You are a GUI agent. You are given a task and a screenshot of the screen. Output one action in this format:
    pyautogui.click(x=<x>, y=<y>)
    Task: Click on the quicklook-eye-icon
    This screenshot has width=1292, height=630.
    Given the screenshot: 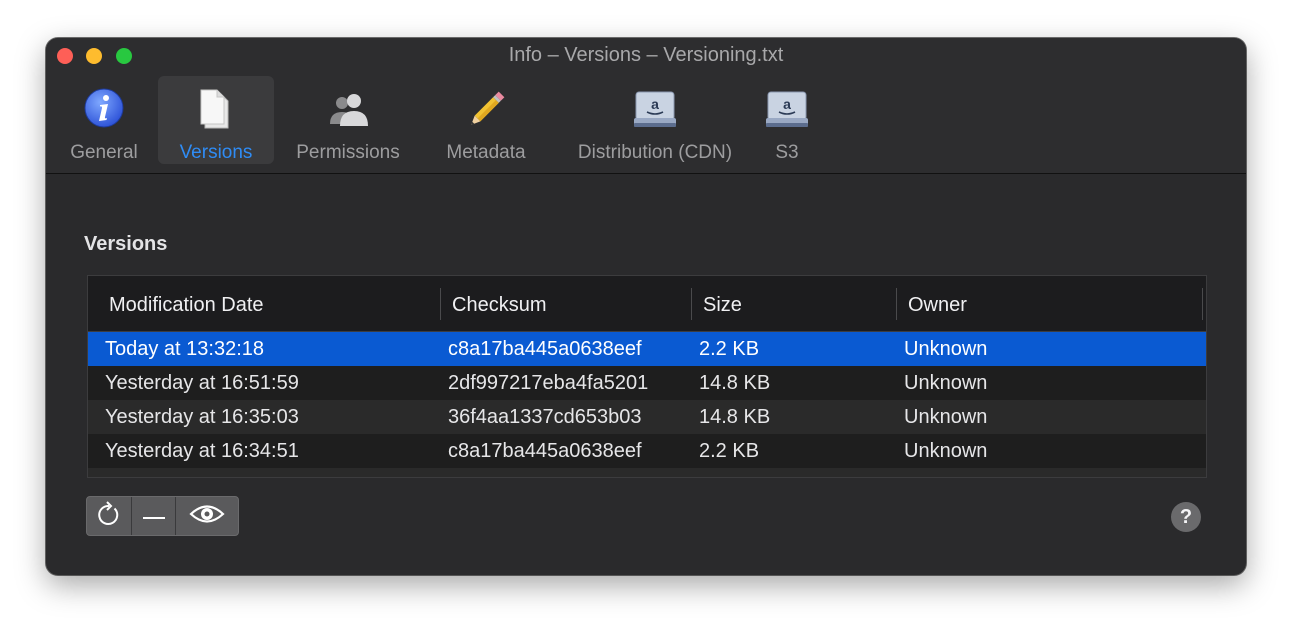 What is the action you would take?
    pyautogui.click(x=207, y=516)
    